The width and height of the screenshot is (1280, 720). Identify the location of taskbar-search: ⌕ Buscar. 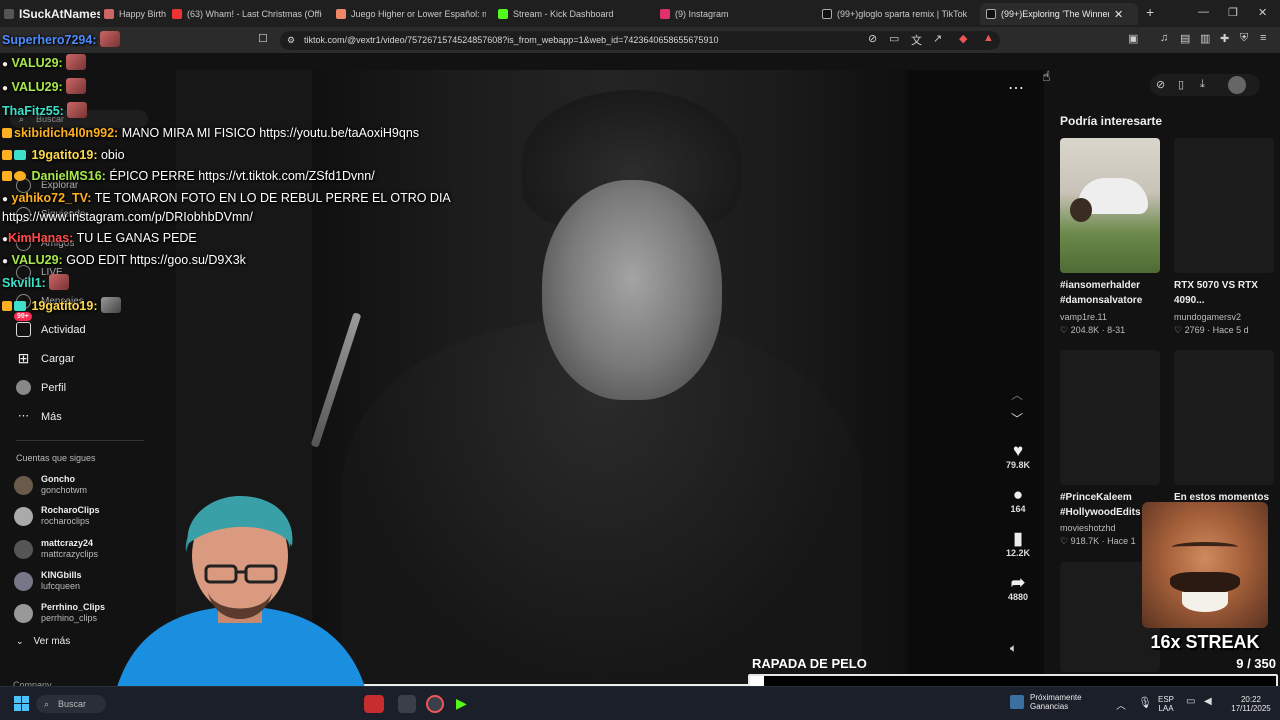
(71, 704).